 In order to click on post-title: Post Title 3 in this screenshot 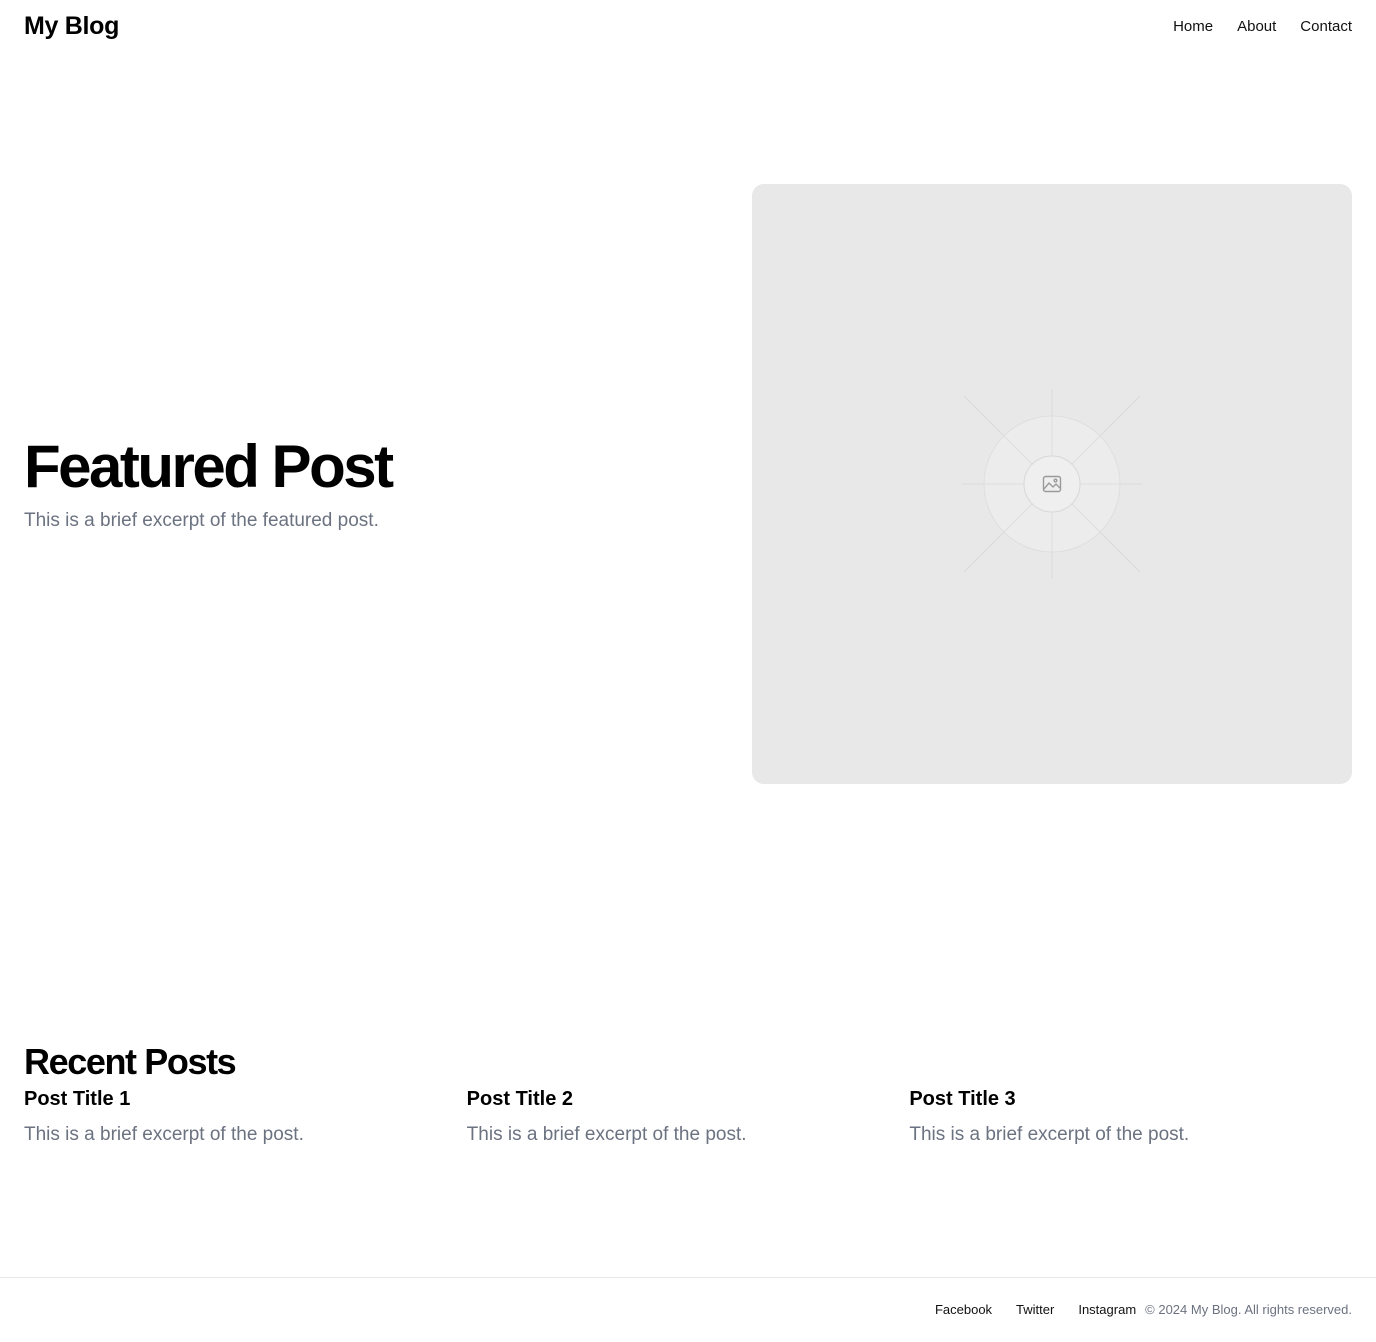, I will do `click(1130, 1099)`.